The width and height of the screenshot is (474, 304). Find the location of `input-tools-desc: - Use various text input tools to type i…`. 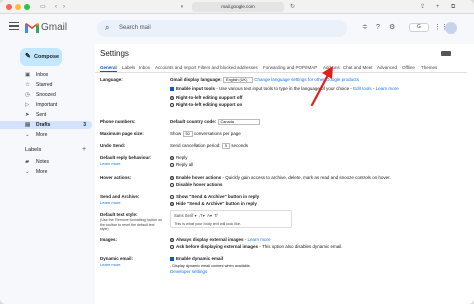

input-tools-desc: - Use various text input tools to type i… is located at coordinates (284, 88).